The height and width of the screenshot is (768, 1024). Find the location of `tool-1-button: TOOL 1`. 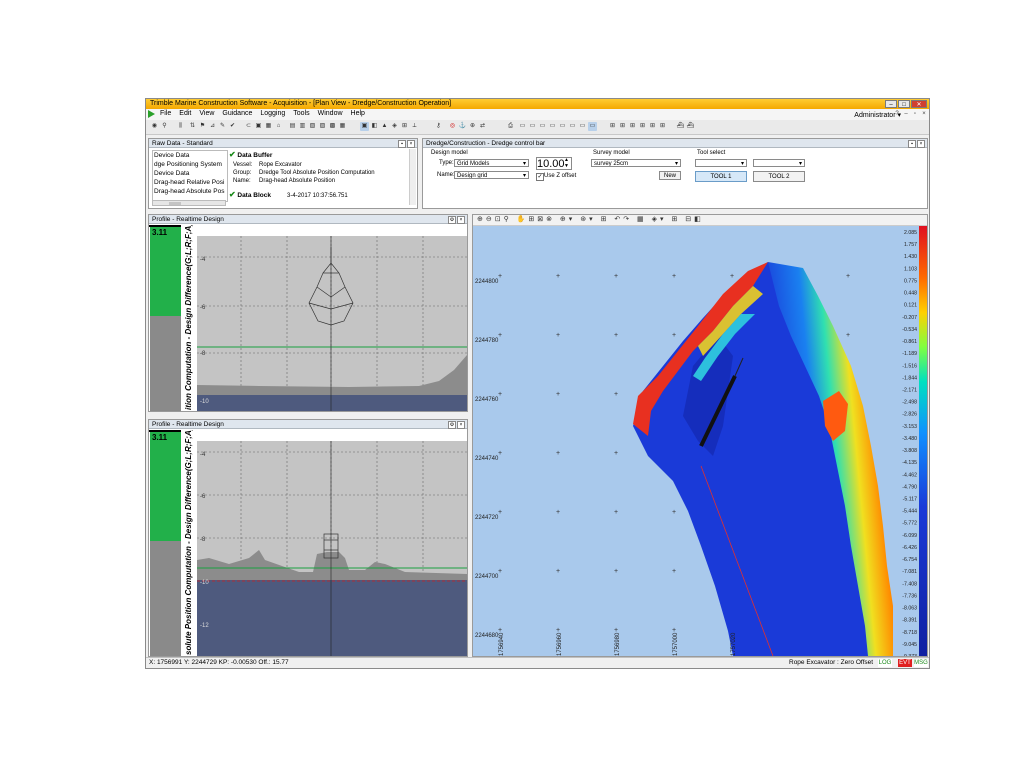

tool-1-button: TOOL 1 is located at coordinates (721, 176).